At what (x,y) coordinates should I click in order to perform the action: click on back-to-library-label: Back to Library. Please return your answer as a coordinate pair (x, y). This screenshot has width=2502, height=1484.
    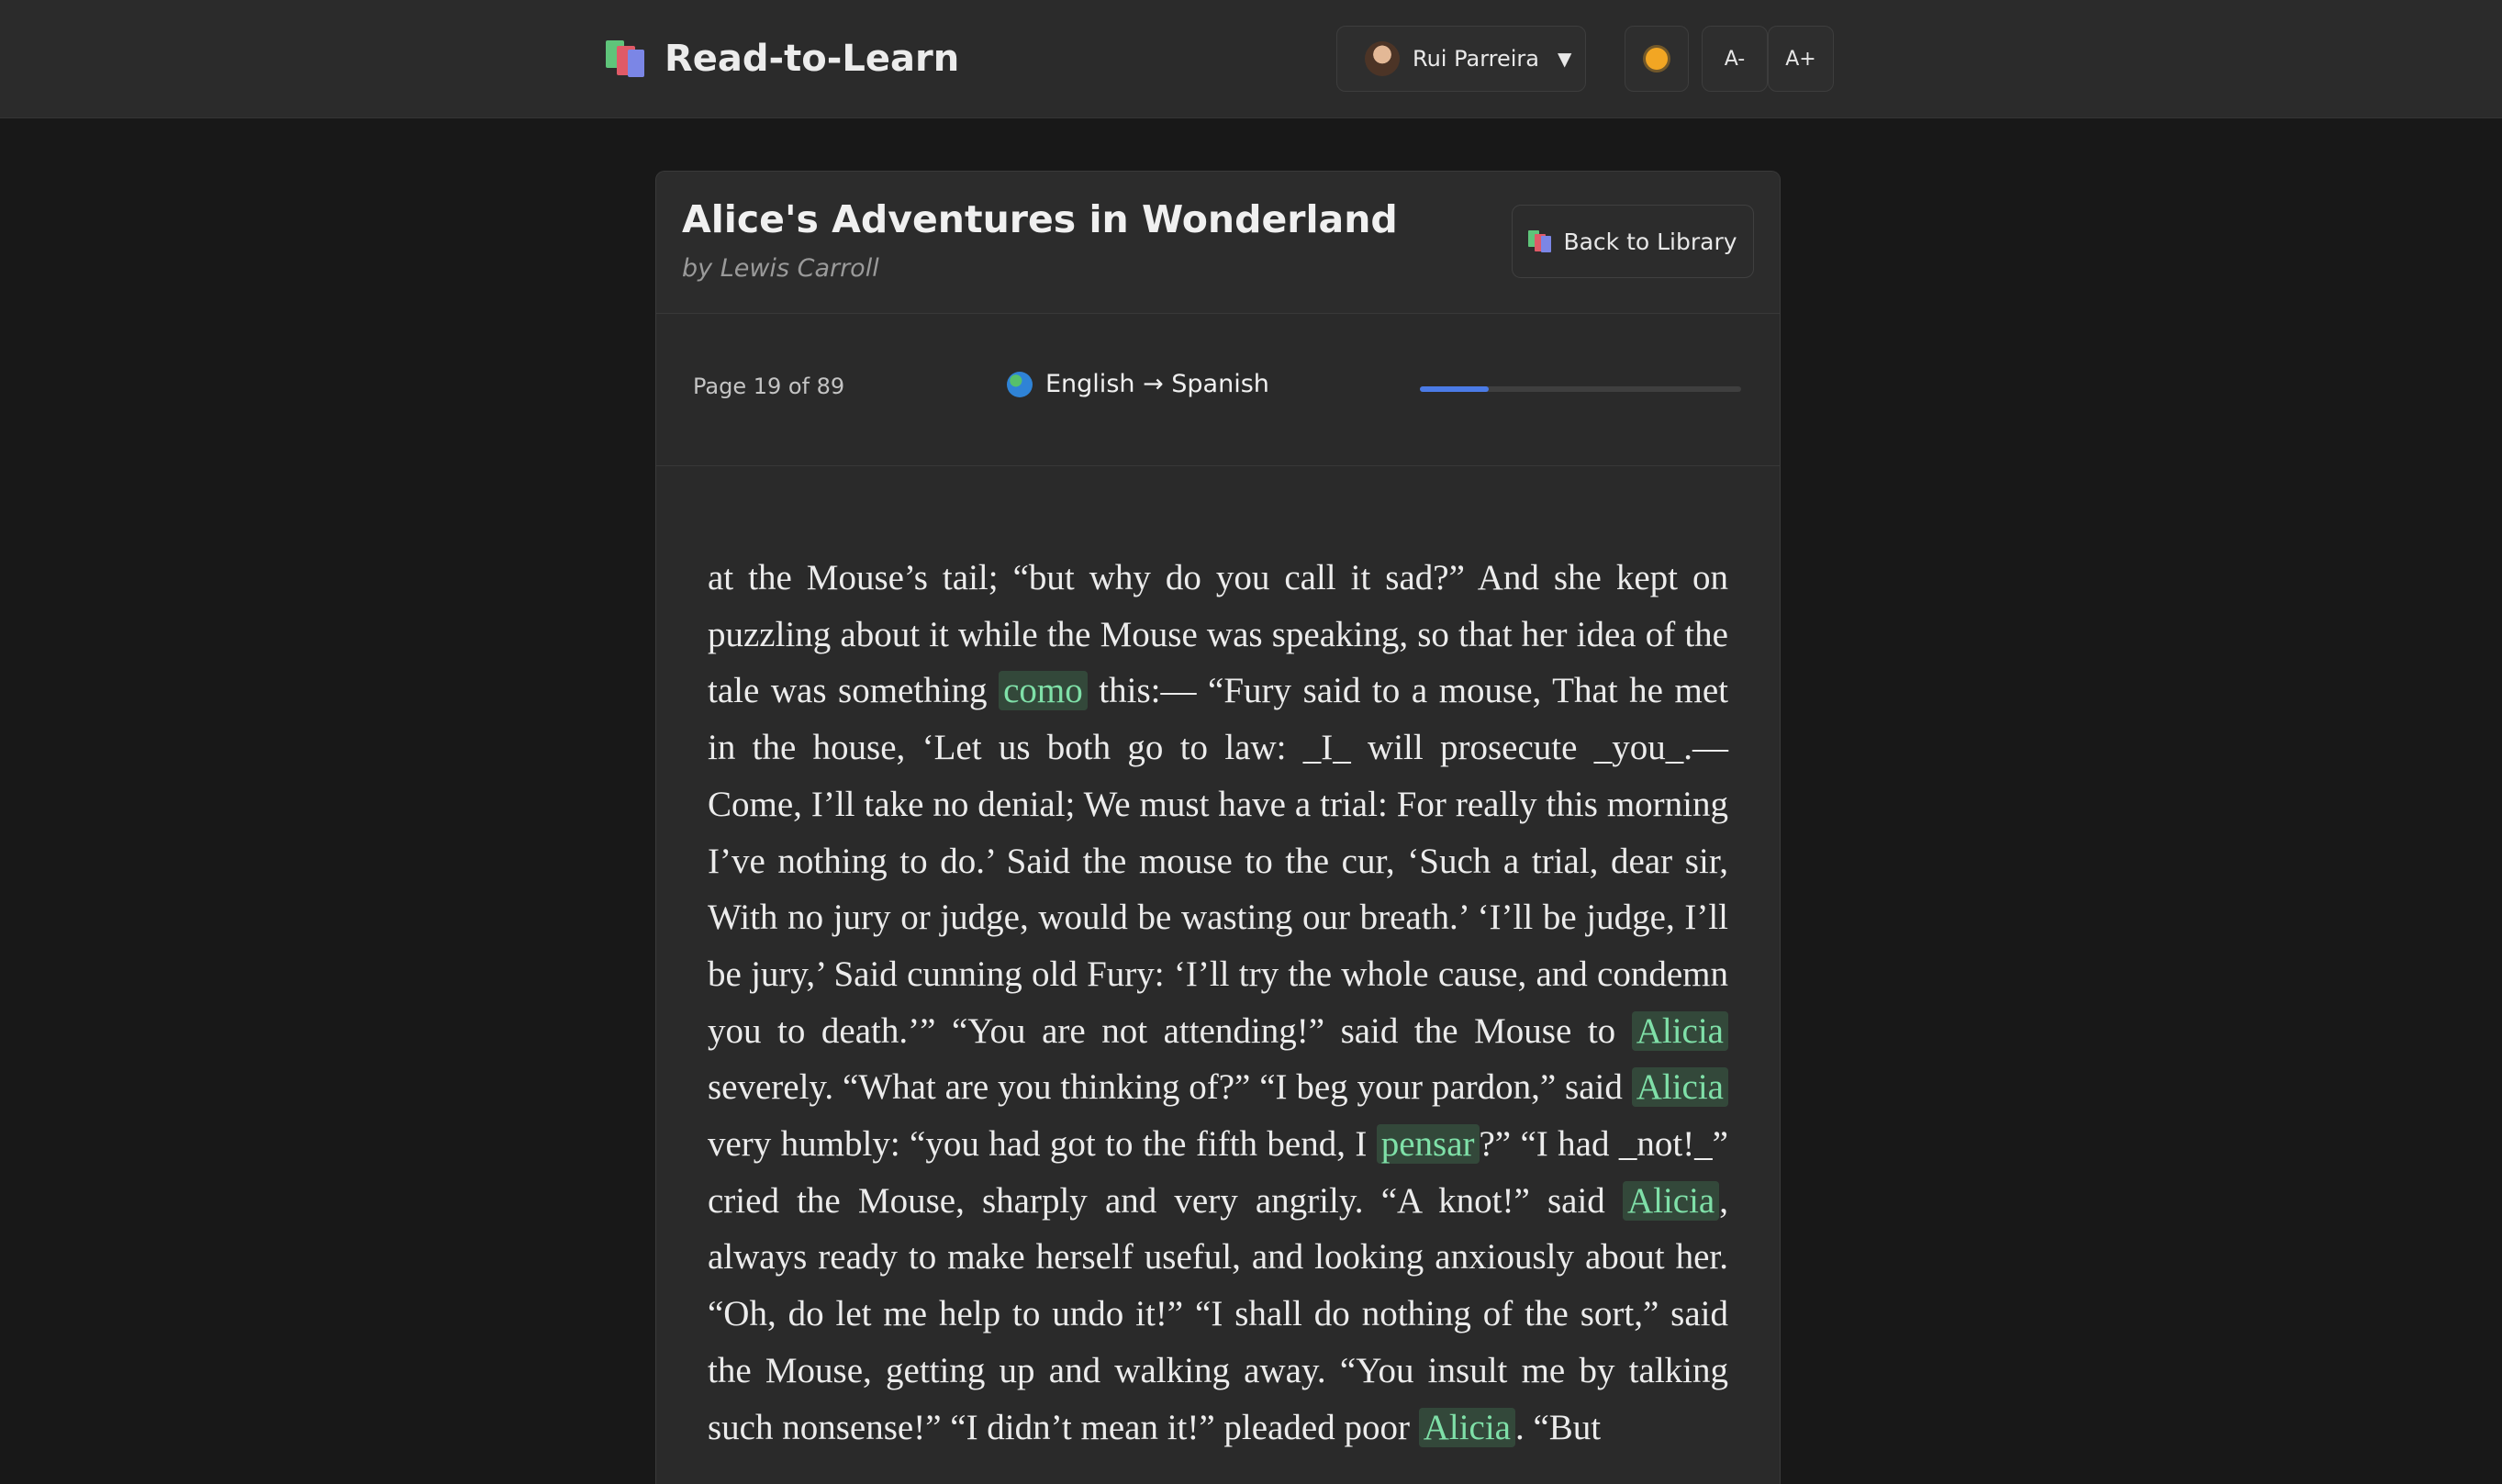
    Looking at the image, I should click on (1650, 241).